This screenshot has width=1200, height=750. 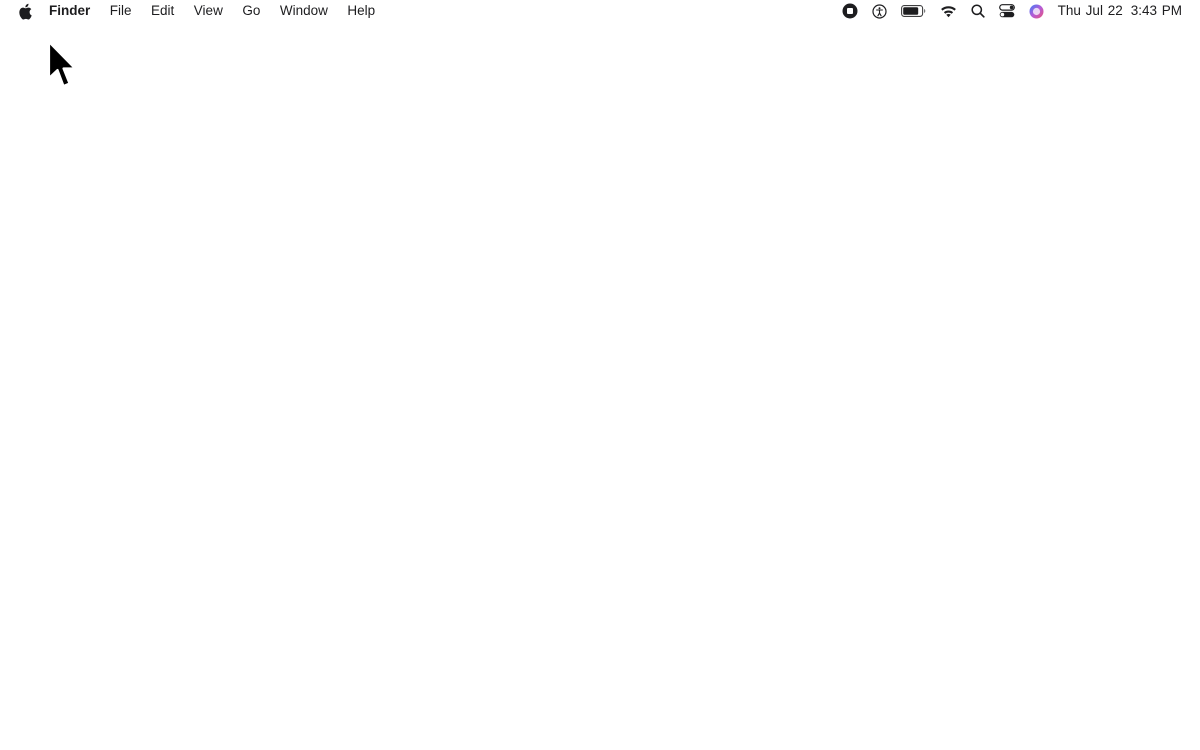 I want to click on menu-app-name: Finder, so click(x=69, y=11).